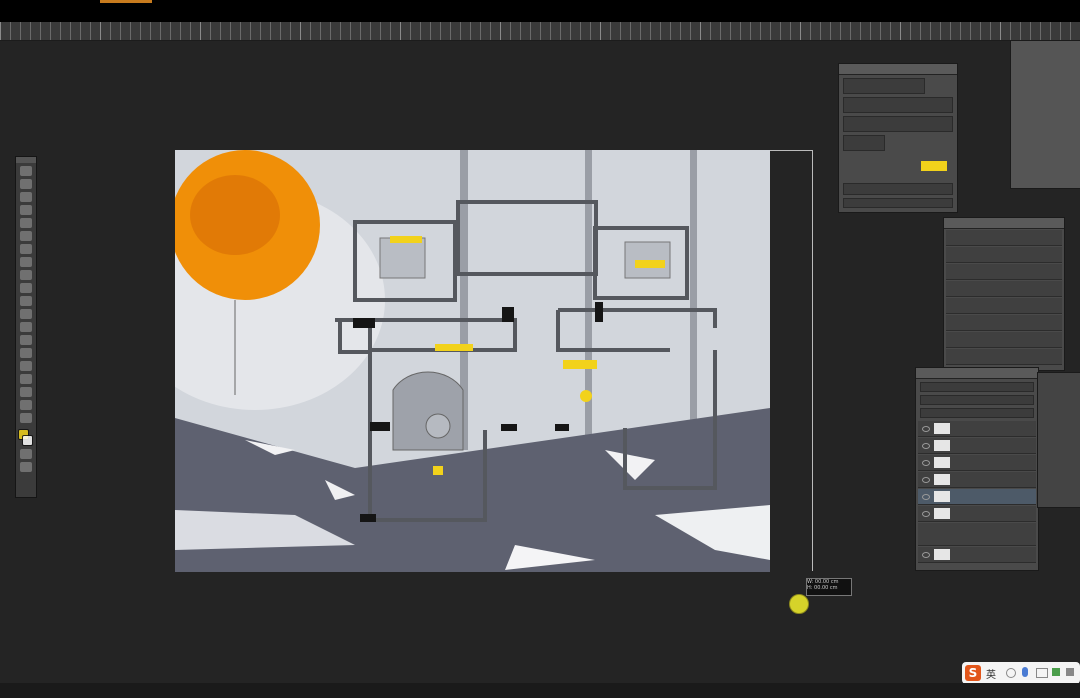  Describe the element at coordinates (27, 440) in the screenshot. I see `background-color-swatch` at that location.